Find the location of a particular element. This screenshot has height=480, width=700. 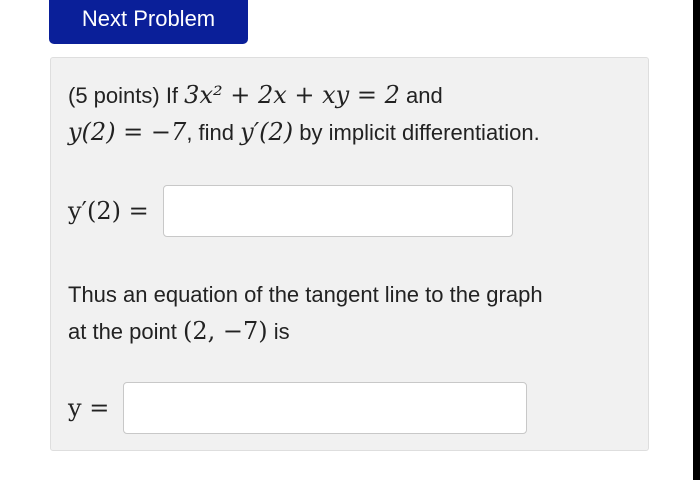

tangent-line-2: at the point (2, −7) is is located at coordinates (305, 331).